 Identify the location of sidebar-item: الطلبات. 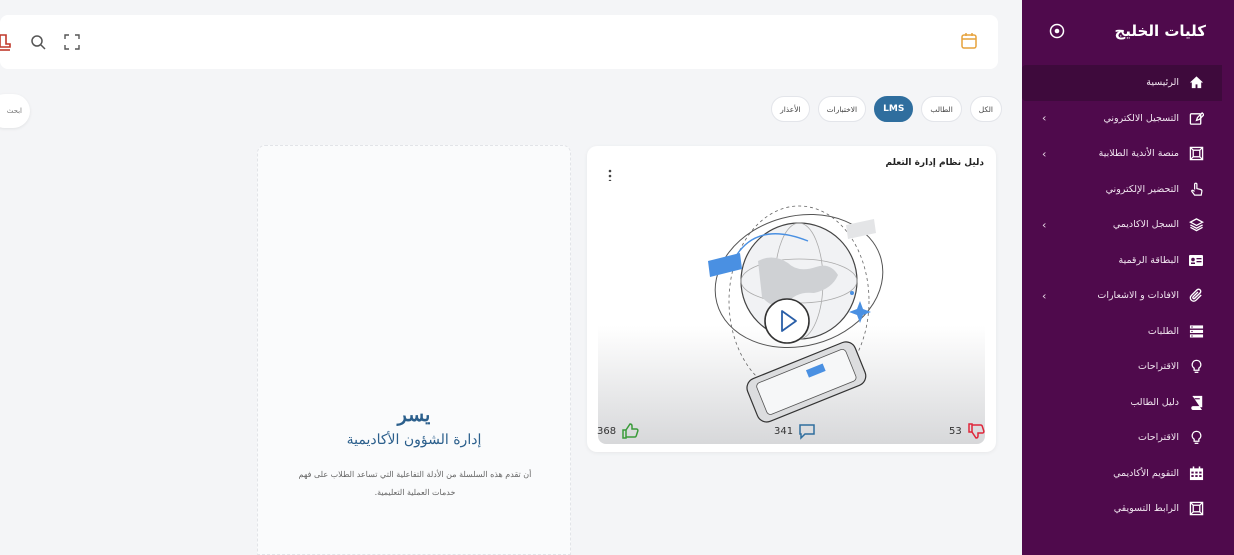
(1128, 332).